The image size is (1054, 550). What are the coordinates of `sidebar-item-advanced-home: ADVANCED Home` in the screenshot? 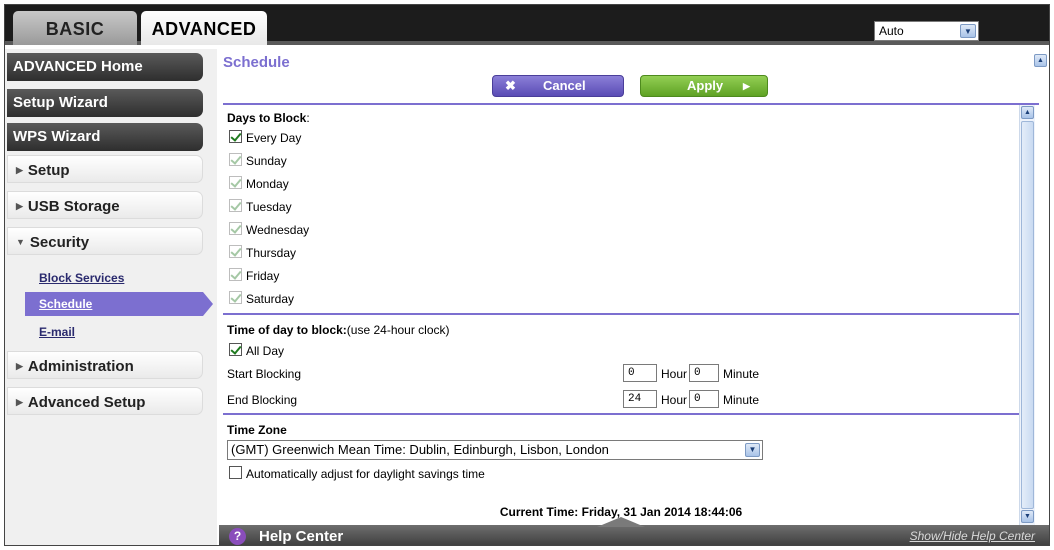 It's located at (105, 67).